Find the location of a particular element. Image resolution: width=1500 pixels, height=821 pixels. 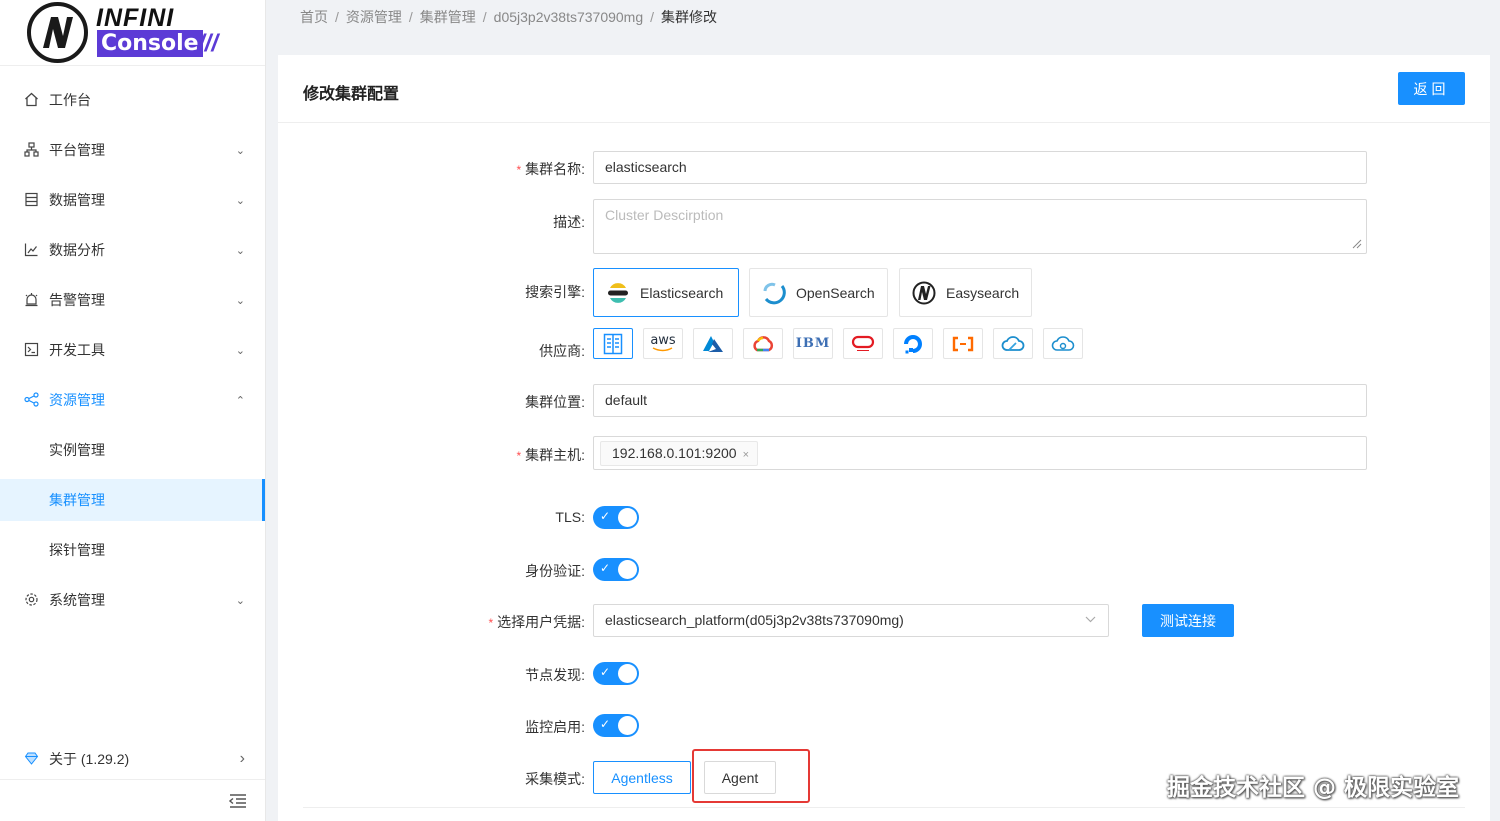

server-icon is located at coordinates (613, 343).